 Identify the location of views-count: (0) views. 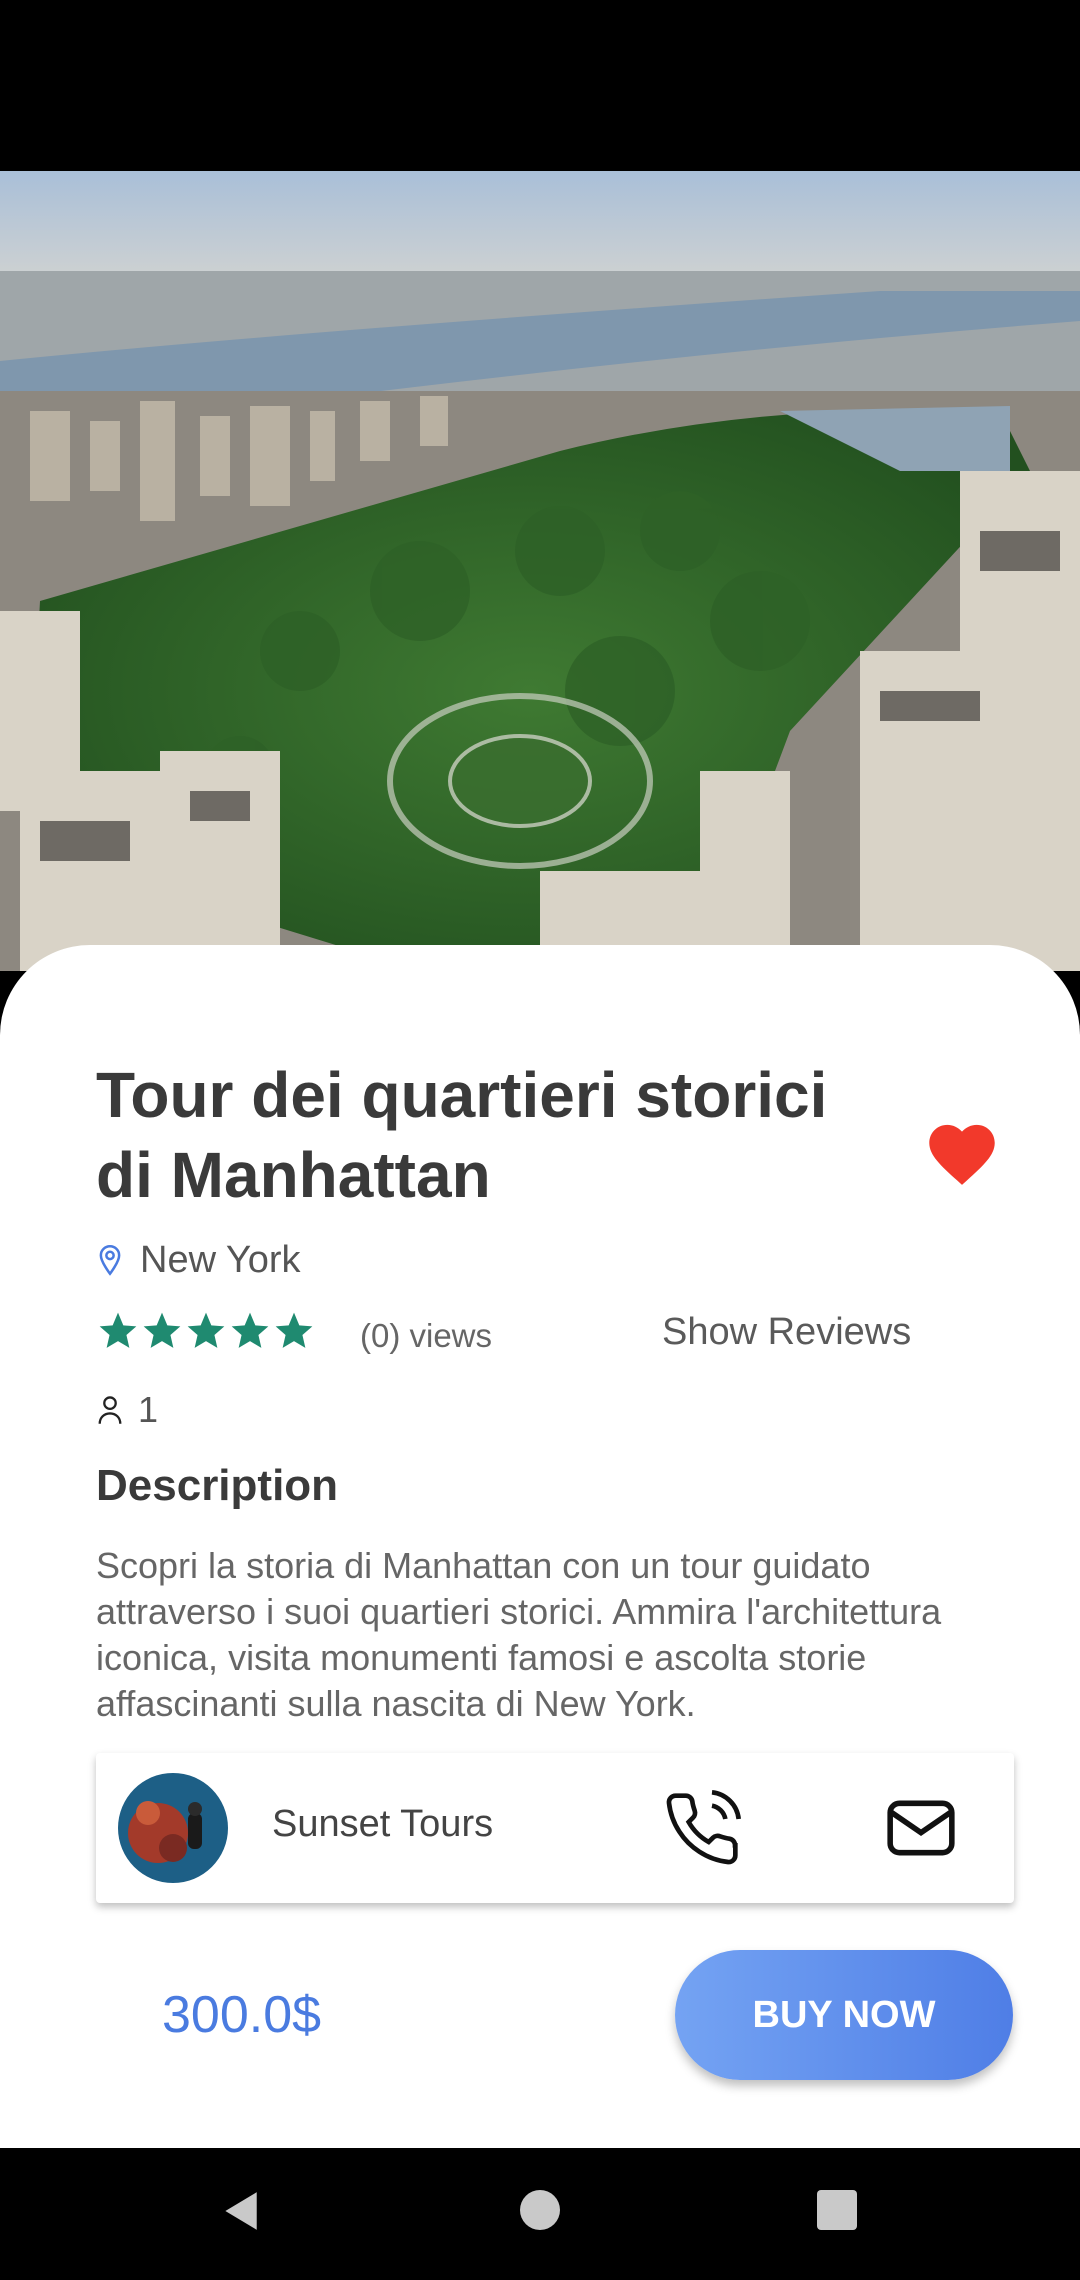
(426, 1335).